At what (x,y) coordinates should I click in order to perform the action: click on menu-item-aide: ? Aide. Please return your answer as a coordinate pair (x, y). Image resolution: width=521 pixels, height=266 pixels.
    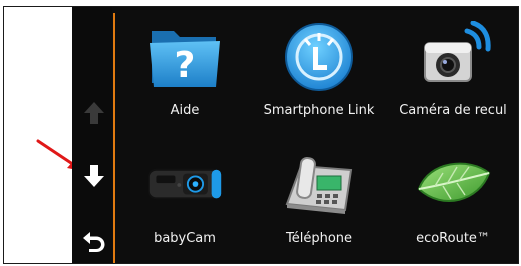
    Looking at the image, I should click on (185, 68).